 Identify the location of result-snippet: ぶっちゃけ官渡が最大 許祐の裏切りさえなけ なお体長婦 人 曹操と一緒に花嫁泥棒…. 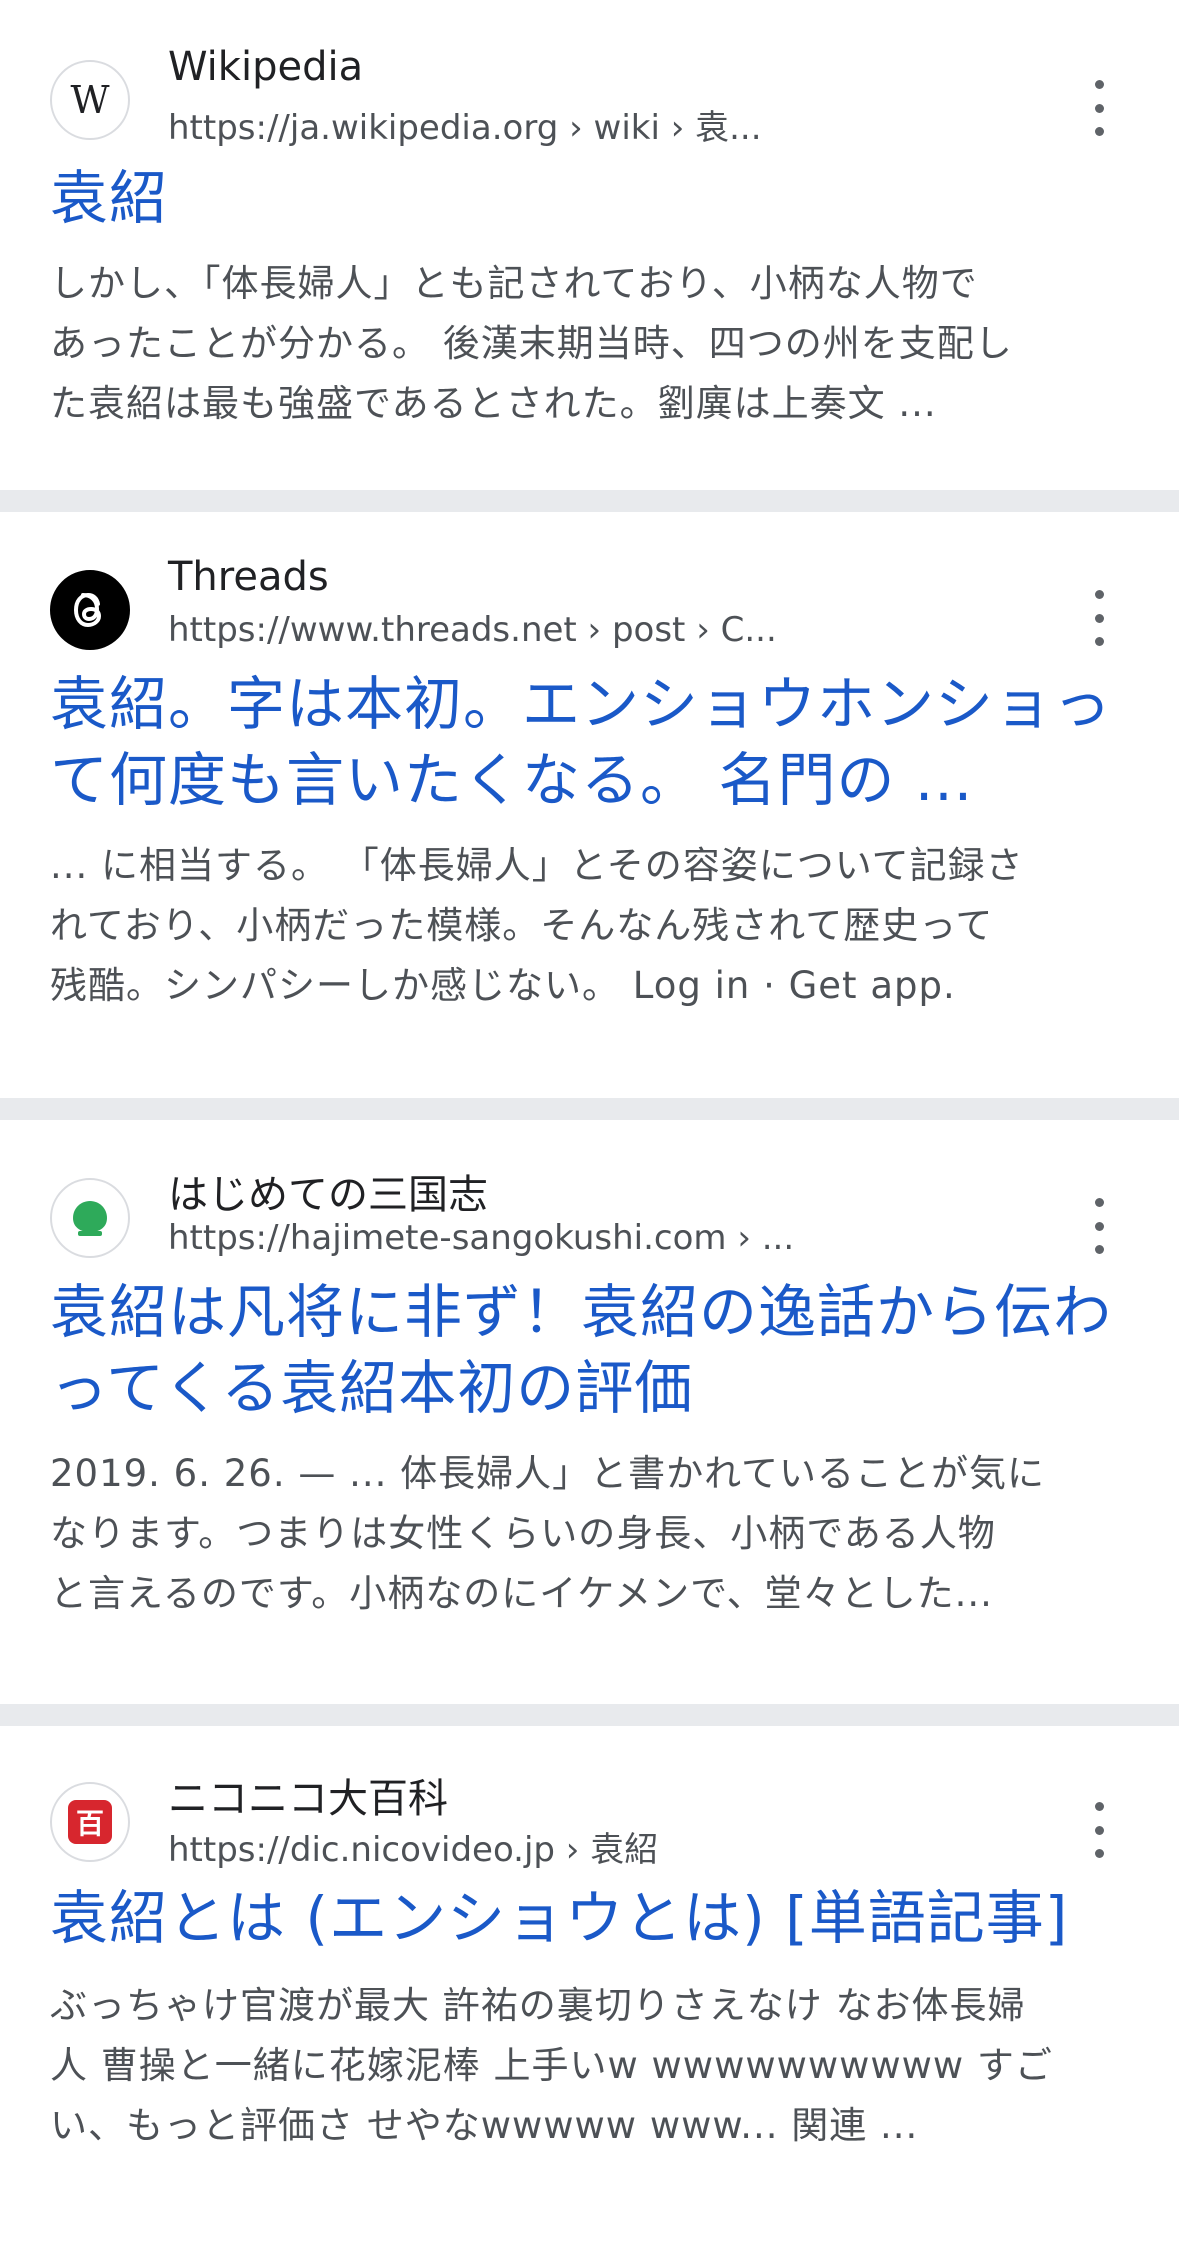
(589, 2066).